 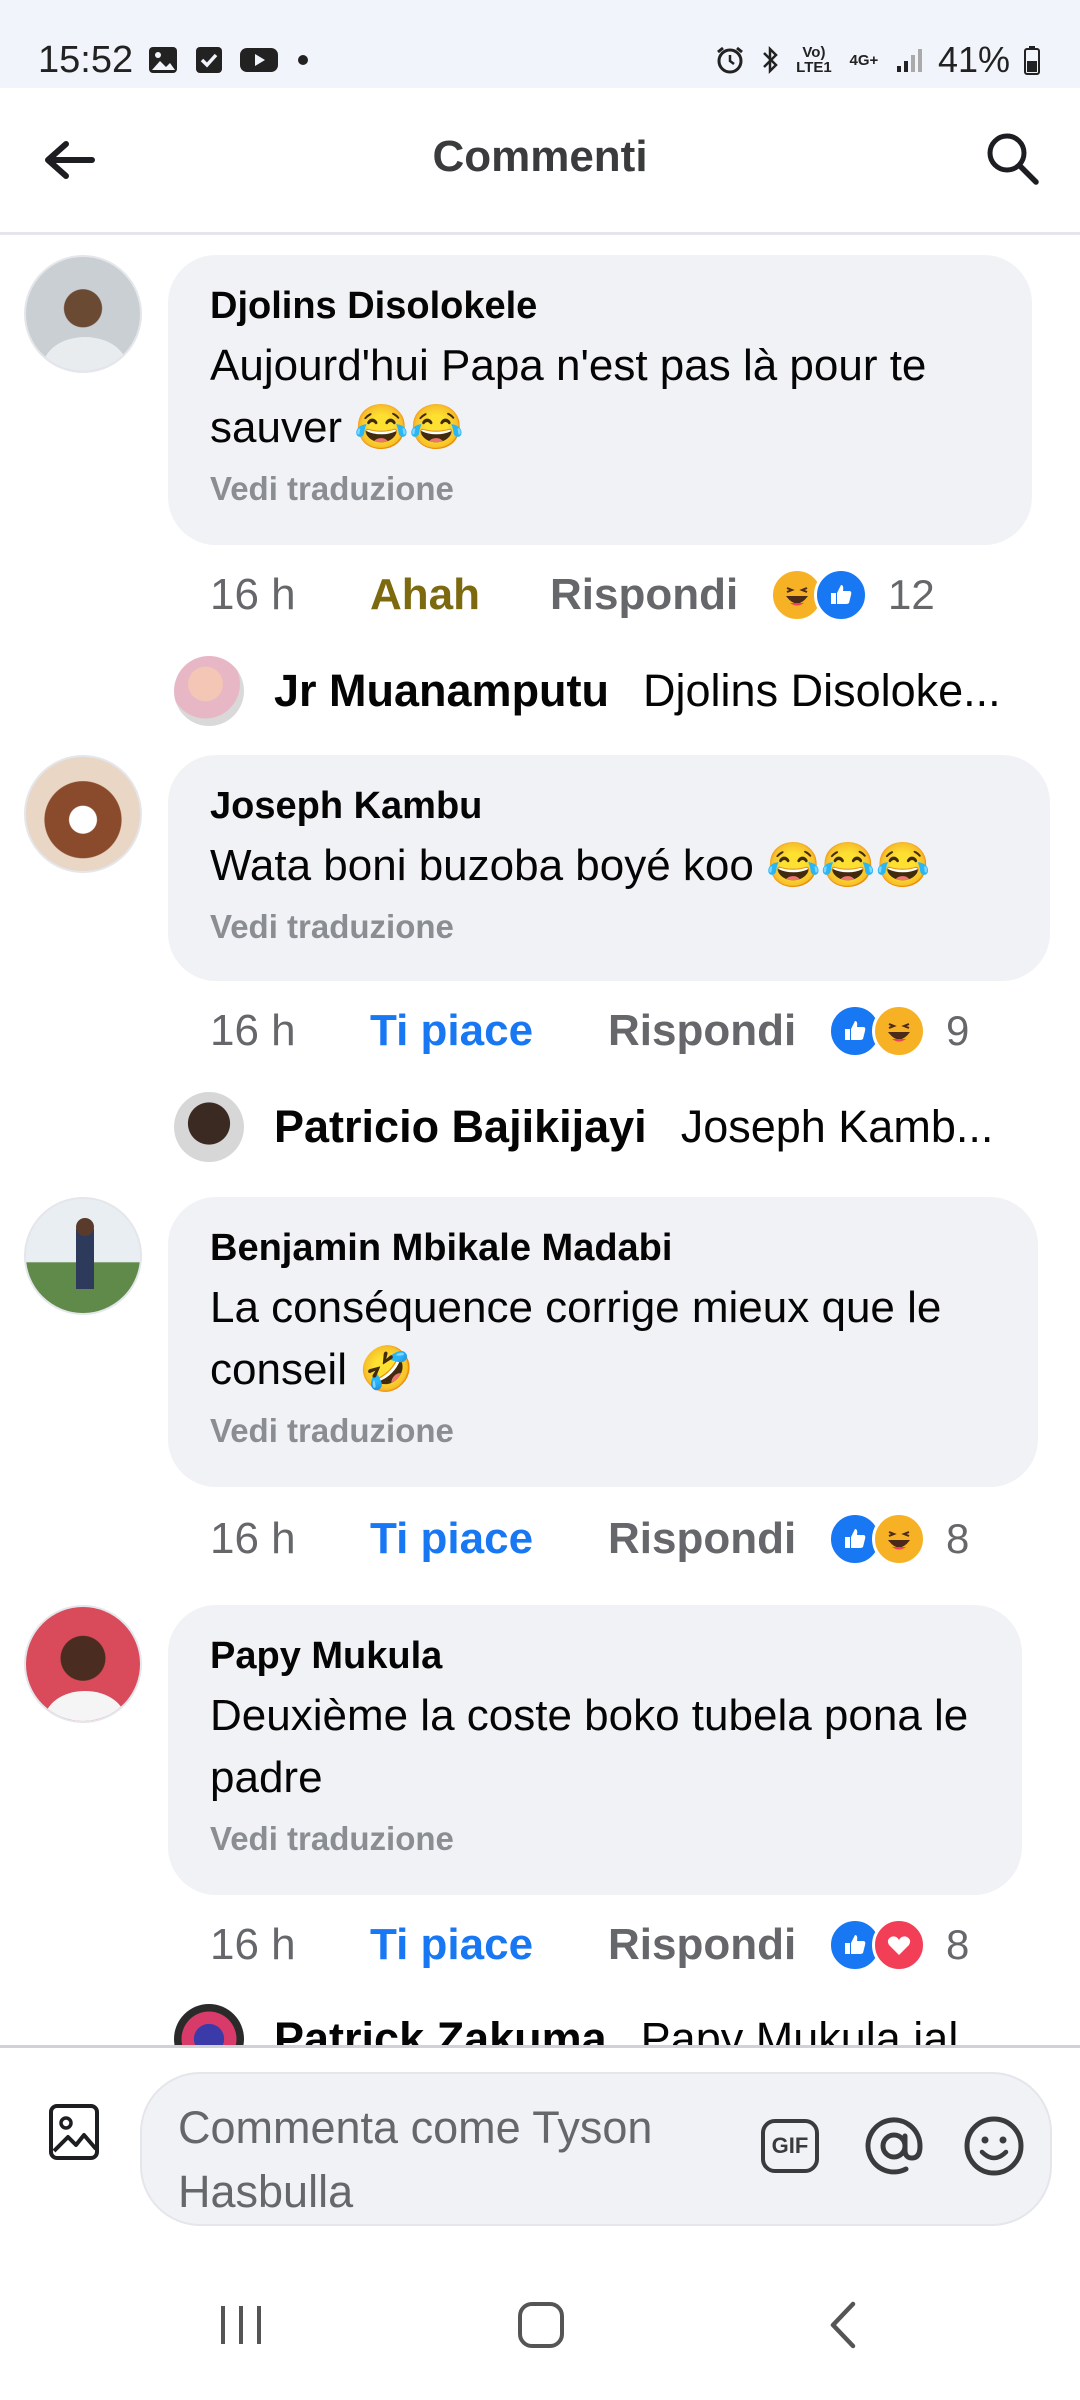 I want to click on at-sign-icon, so click(x=894, y=2146).